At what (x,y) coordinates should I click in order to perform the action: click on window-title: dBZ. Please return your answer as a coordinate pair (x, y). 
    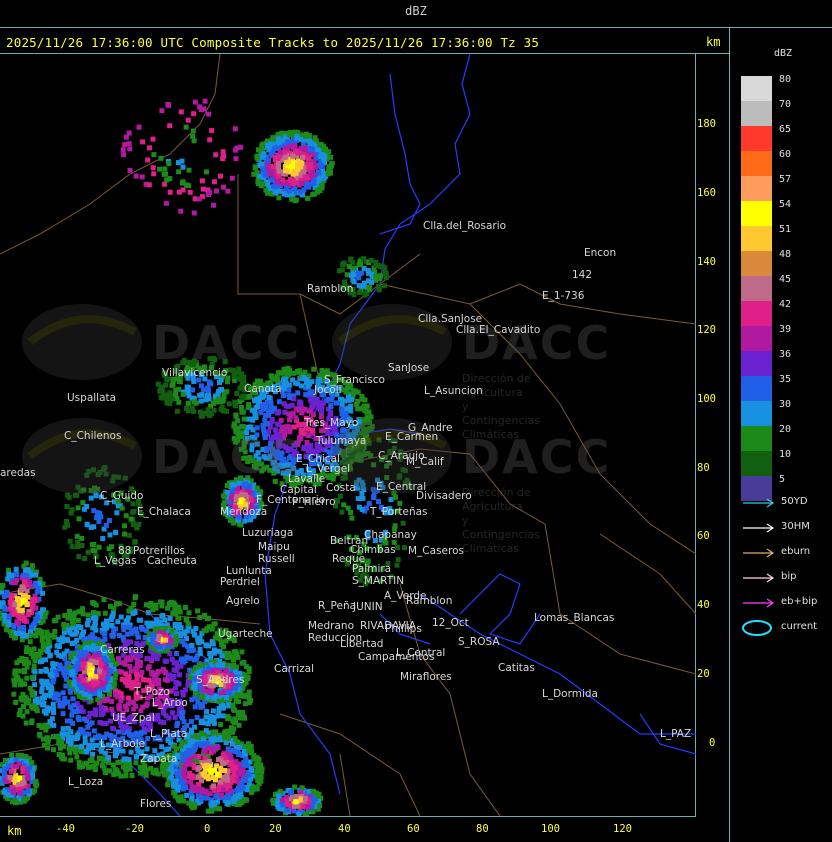
    Looking at the image, I should click on (416, 11).